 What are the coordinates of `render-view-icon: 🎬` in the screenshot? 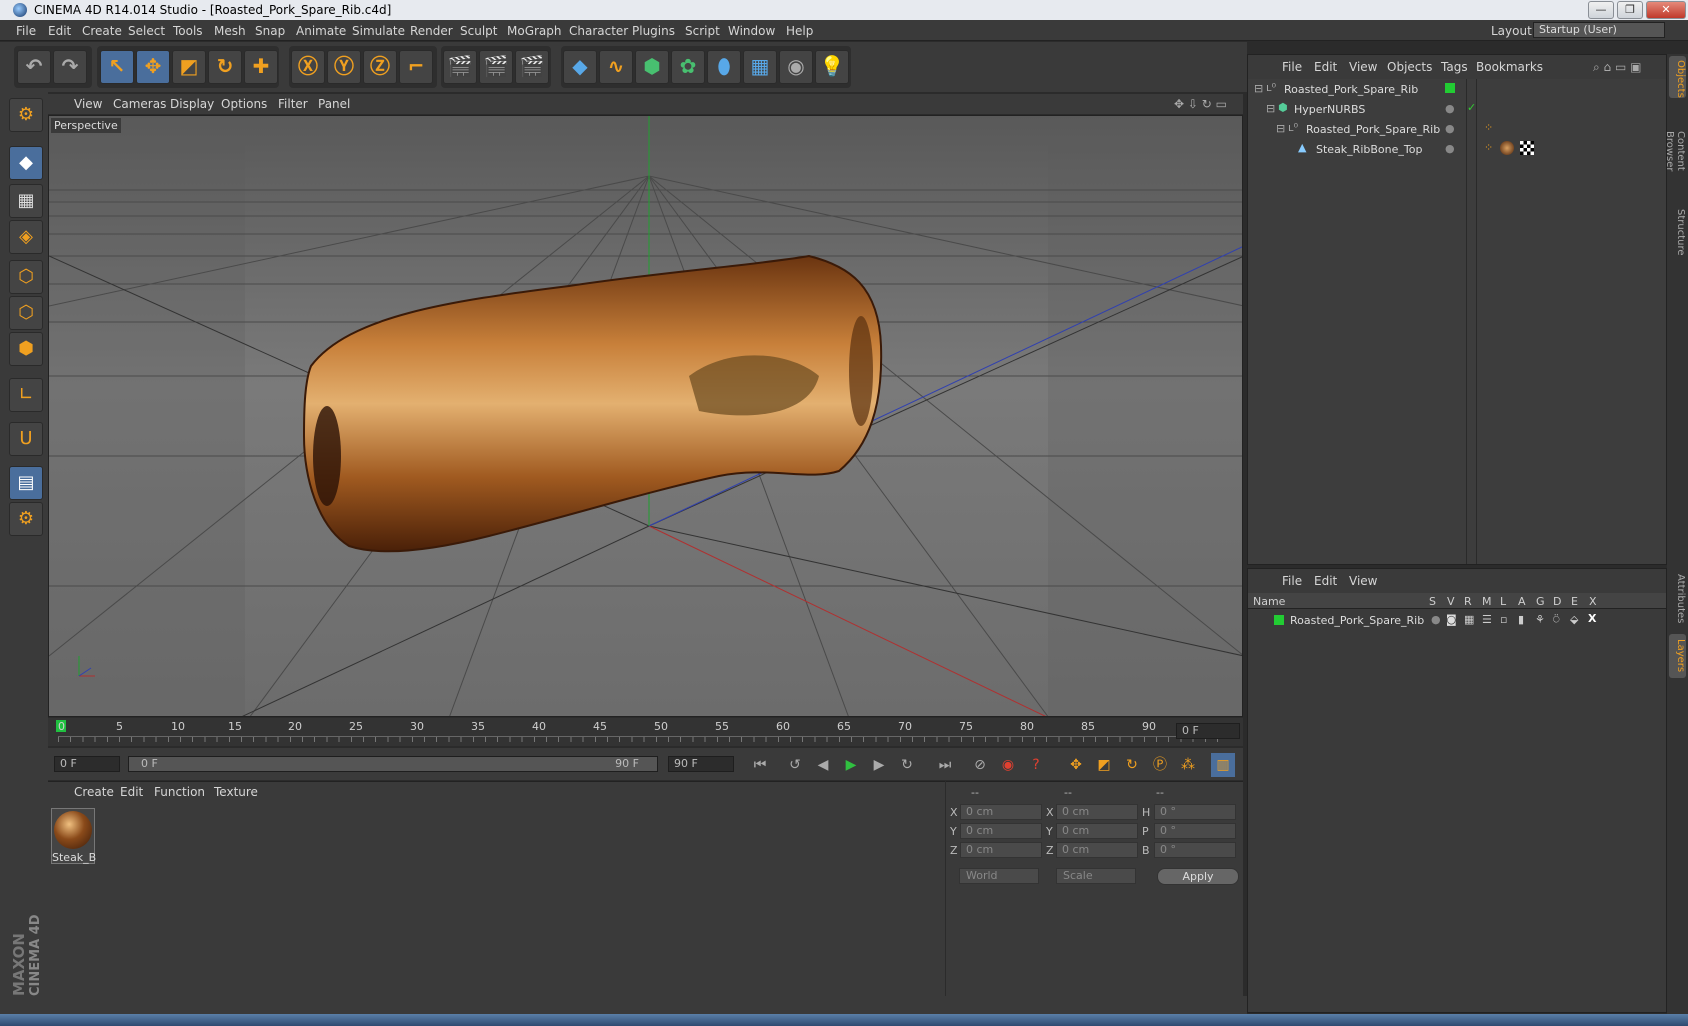 It's located at (460, 67).